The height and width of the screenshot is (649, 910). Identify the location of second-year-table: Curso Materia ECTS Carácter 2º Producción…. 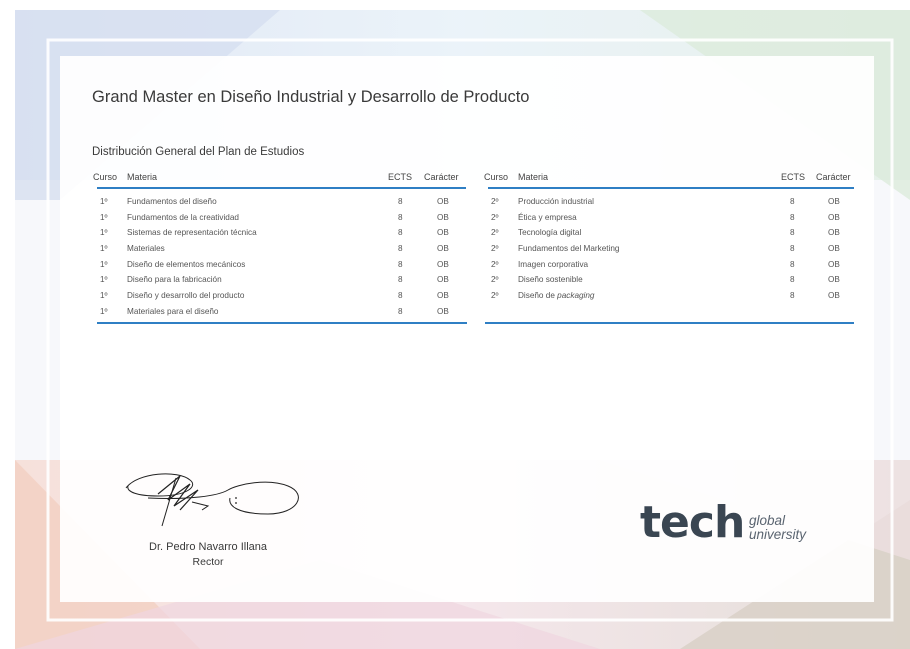
(668, 237).